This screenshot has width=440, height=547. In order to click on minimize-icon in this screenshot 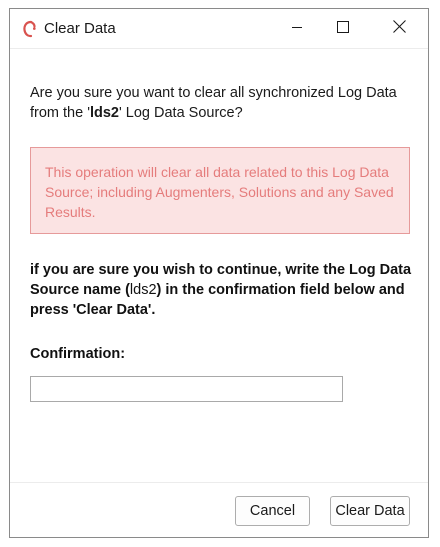, I will do `click(297, 29)`.